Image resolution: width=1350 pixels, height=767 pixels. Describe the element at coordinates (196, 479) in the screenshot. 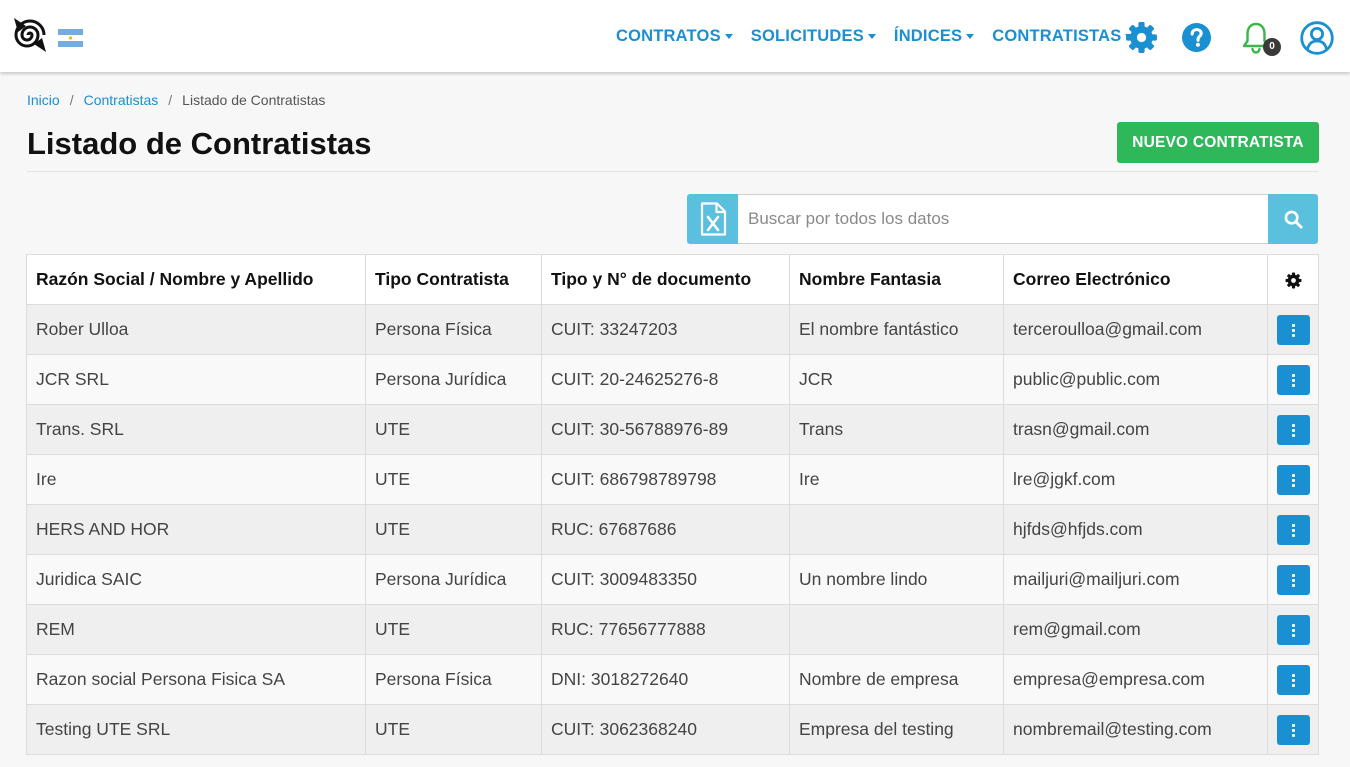

I see `cell-name: Ire` at that location.